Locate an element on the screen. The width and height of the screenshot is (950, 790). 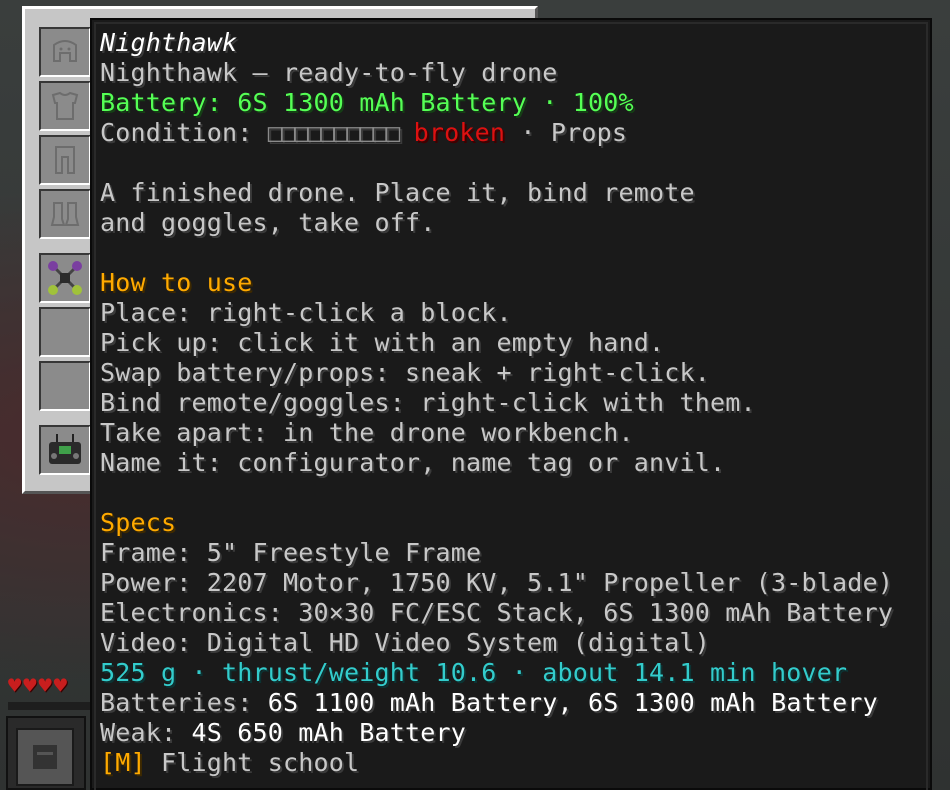
description-line: and goggles, take off. is located at coordinates (268, 222).